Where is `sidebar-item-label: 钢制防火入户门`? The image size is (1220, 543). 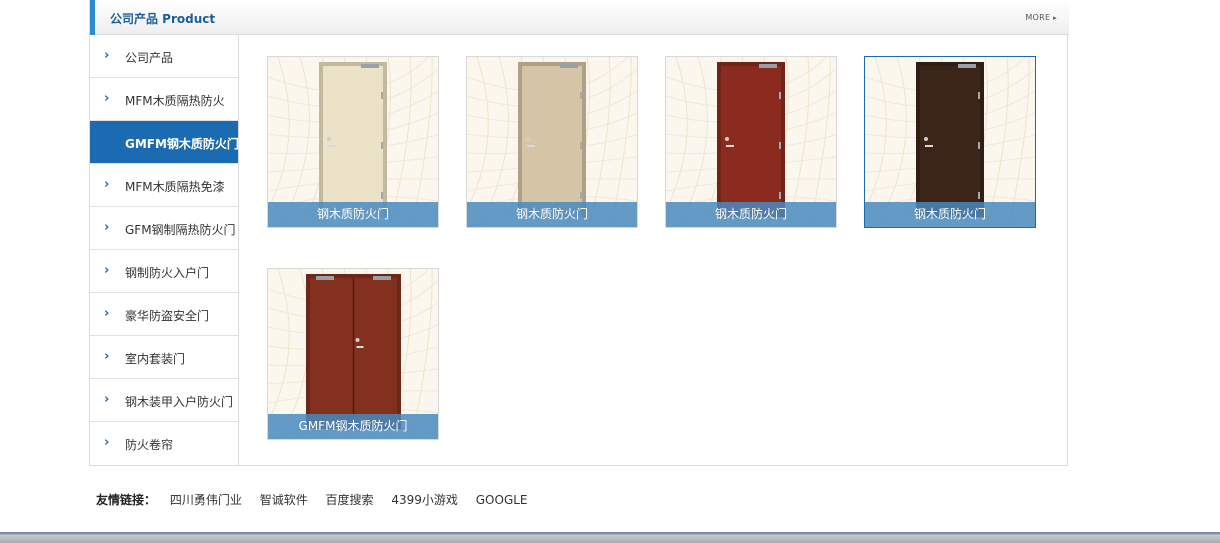 sidebar-item-label: 钢制防火入户门 is located at coordinates (167, 272).